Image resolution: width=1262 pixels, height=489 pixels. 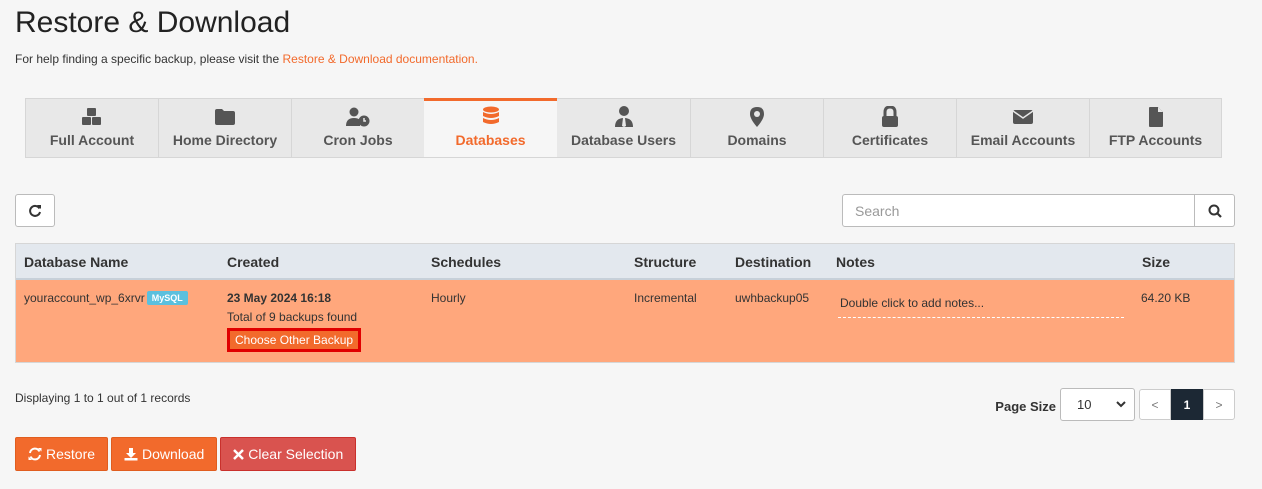 What do you see at coordinates (1018, 210) in the screenshot?
I see `search-input` at bounding box center [1018, 210].